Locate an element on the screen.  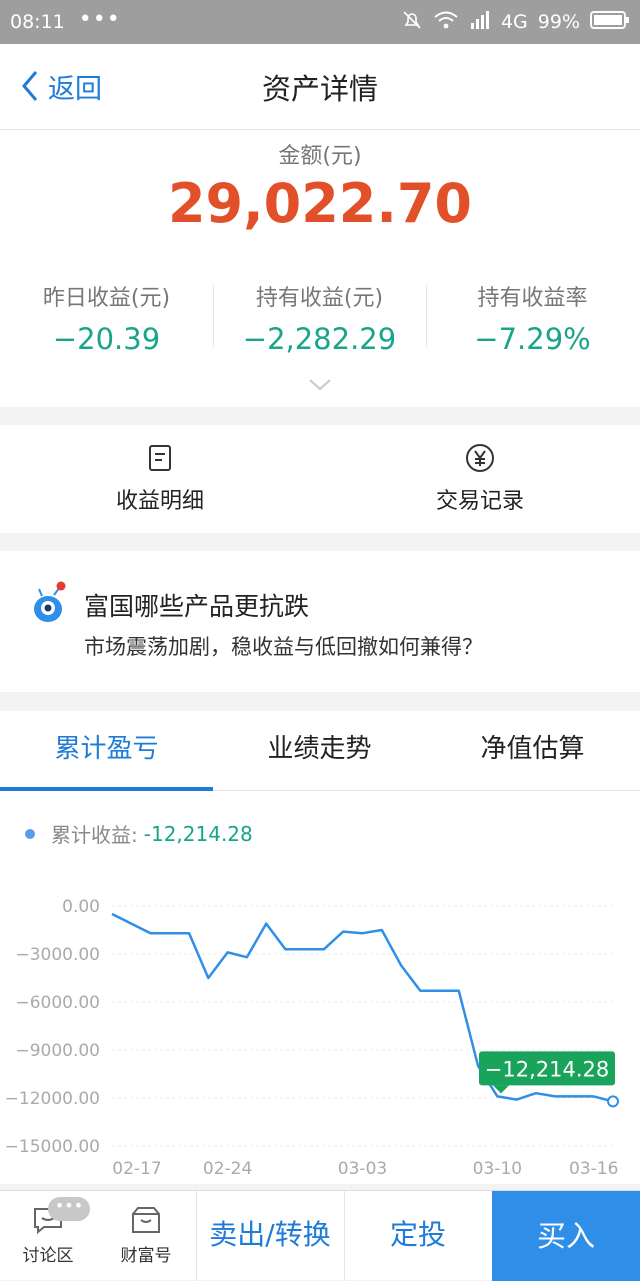
tab-cumulative-pnl: 累计盈亏 is located at coordinates (106, 751).